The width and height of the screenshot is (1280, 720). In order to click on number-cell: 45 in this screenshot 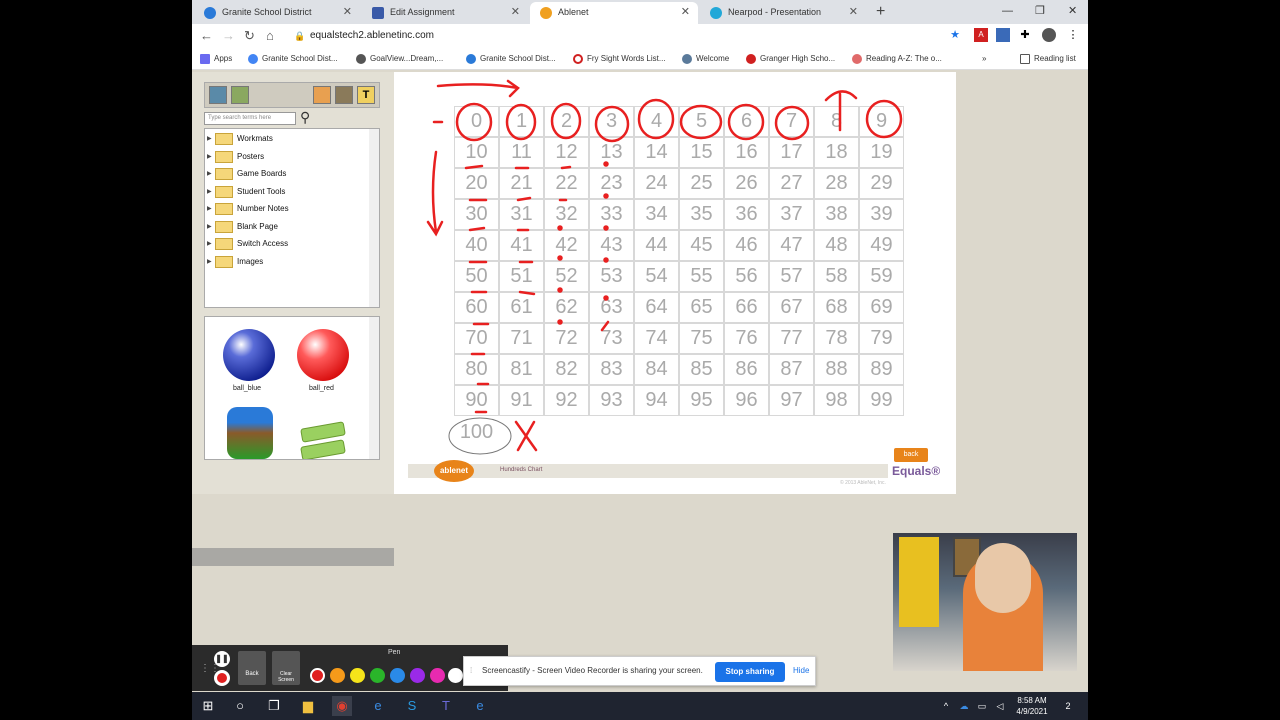, I will do `click(701, 245)`.